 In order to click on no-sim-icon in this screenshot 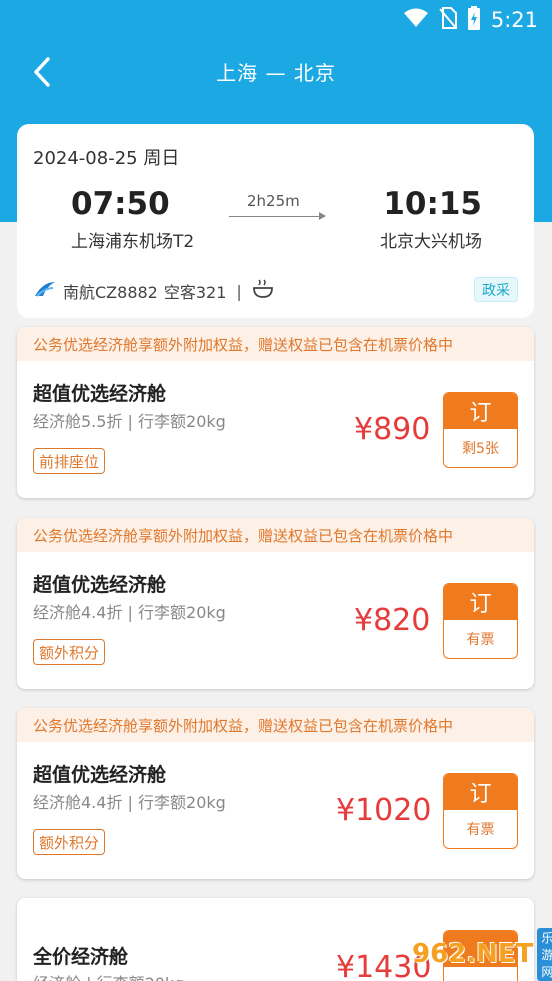, I will do `click(448, 20)`.